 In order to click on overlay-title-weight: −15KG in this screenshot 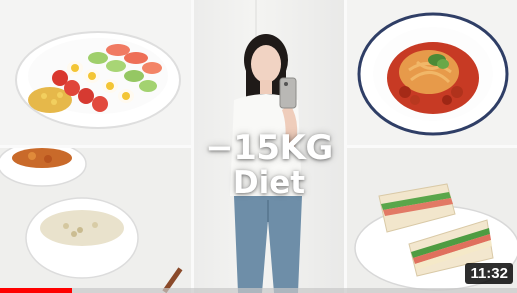, I will do `click(269, 148)`.